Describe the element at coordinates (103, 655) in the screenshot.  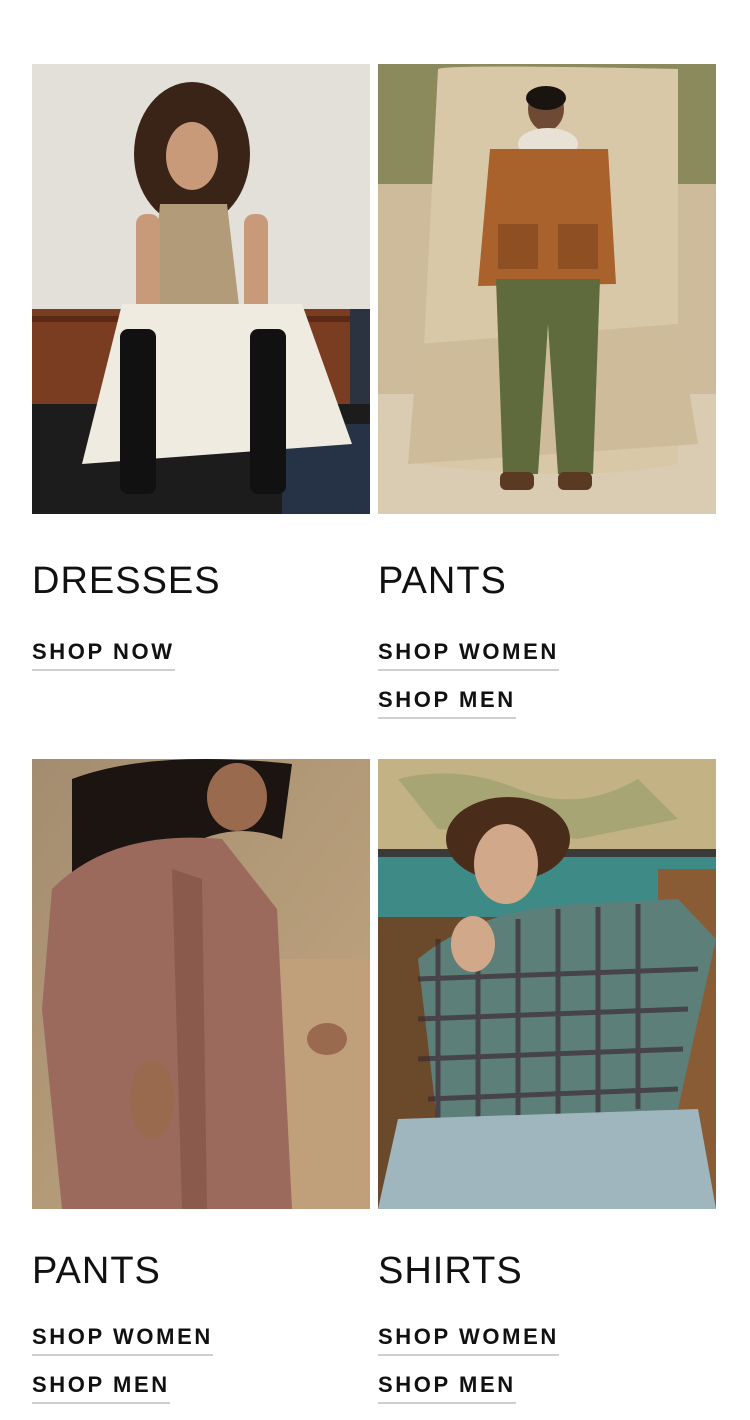
I see `shop-now-link: SHOP NOW` at that location.